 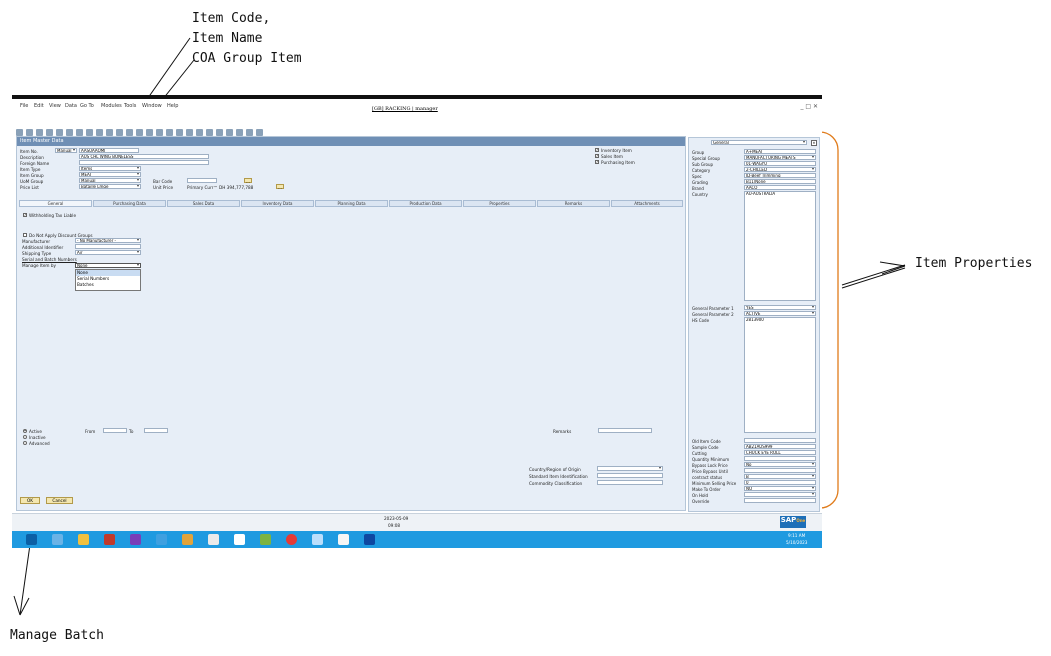 What do you see at coordinates (172, 106) in the screenshot?
I see `menu-help: Help` at bounding box center [172, 106].